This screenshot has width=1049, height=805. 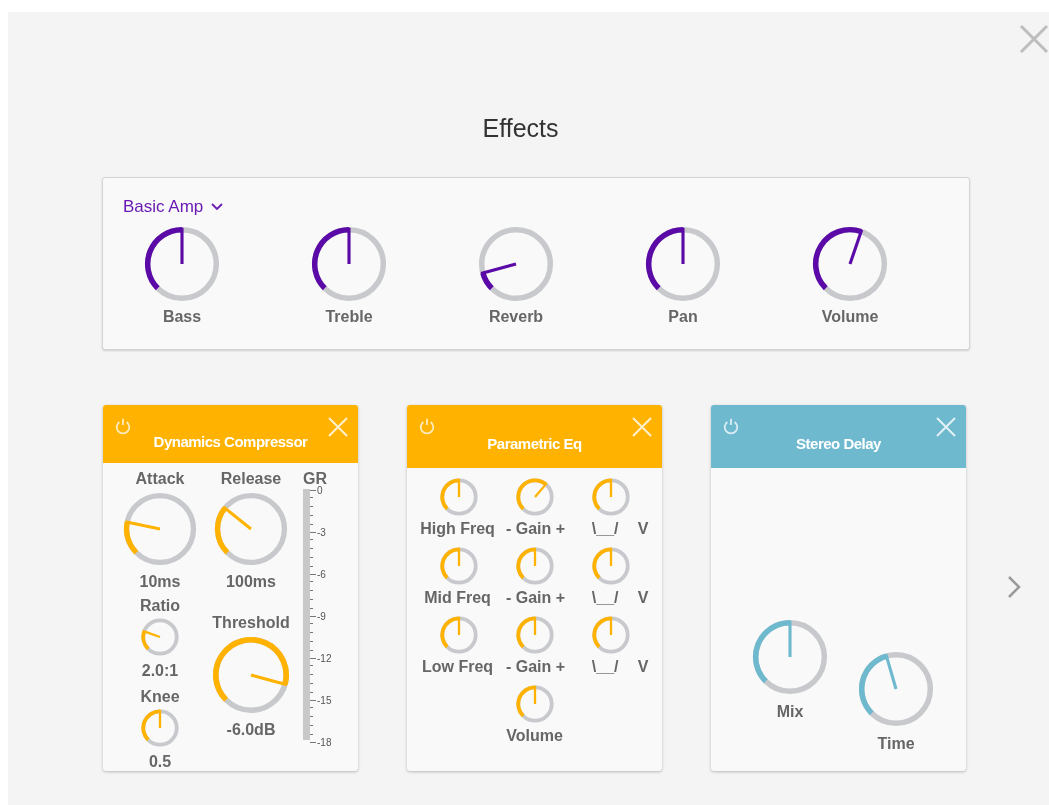 I want to click on knob-label: -6.0dB, so click(x=251, y=729).